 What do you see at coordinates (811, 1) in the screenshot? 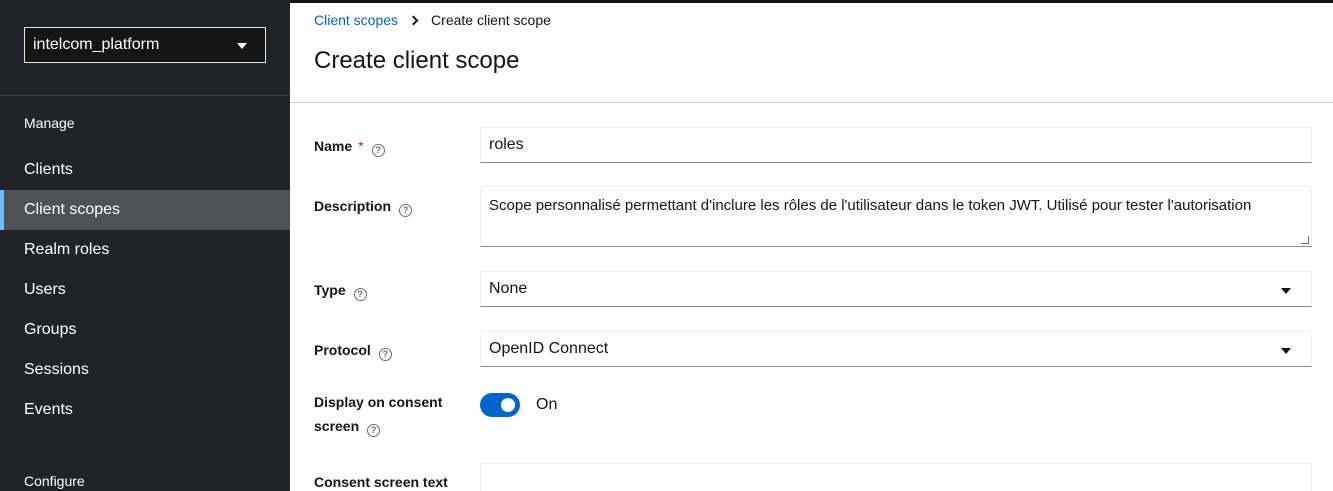
I see `top-bar` at bounding box center [811, 1].